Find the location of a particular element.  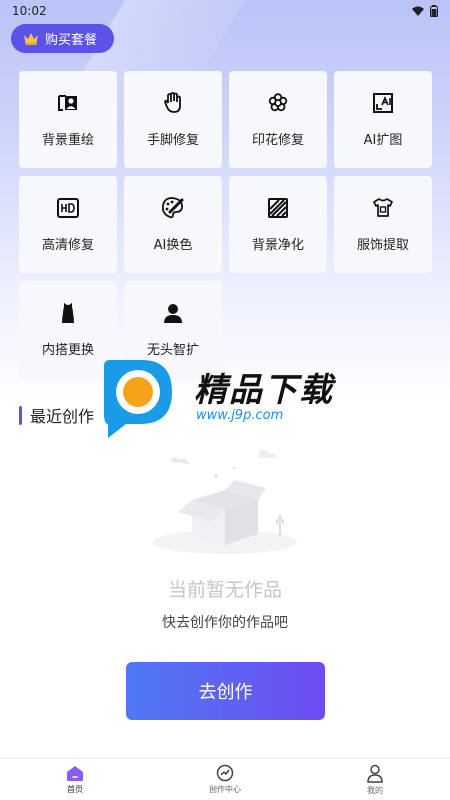

ai-expand-icon is located at coordinates (383, 103).